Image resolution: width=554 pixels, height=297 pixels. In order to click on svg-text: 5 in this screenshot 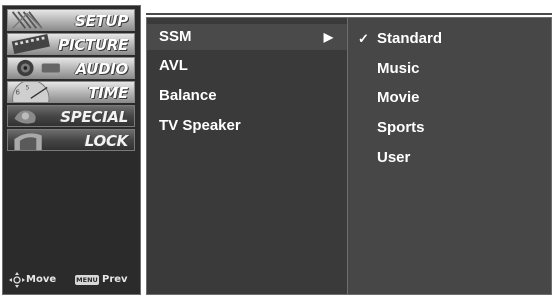, I will do `click(27, 87)`.